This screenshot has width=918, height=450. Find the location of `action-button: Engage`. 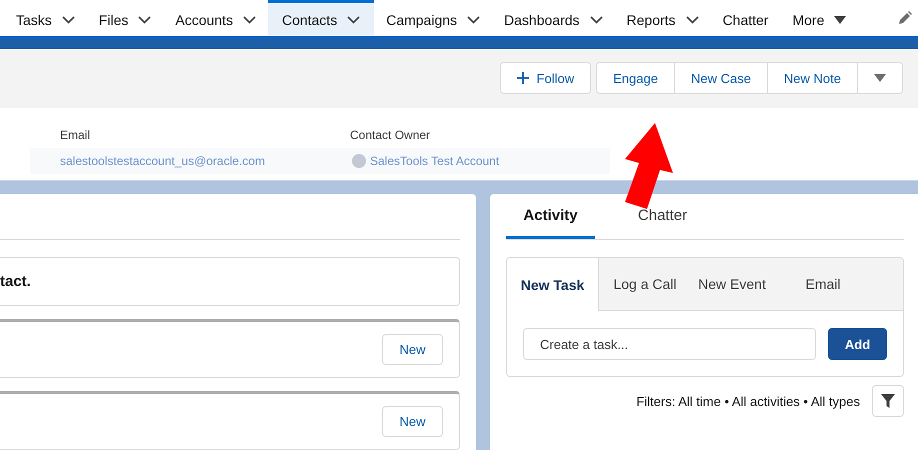

action-button: Engage is located at coordinates (635, 78).